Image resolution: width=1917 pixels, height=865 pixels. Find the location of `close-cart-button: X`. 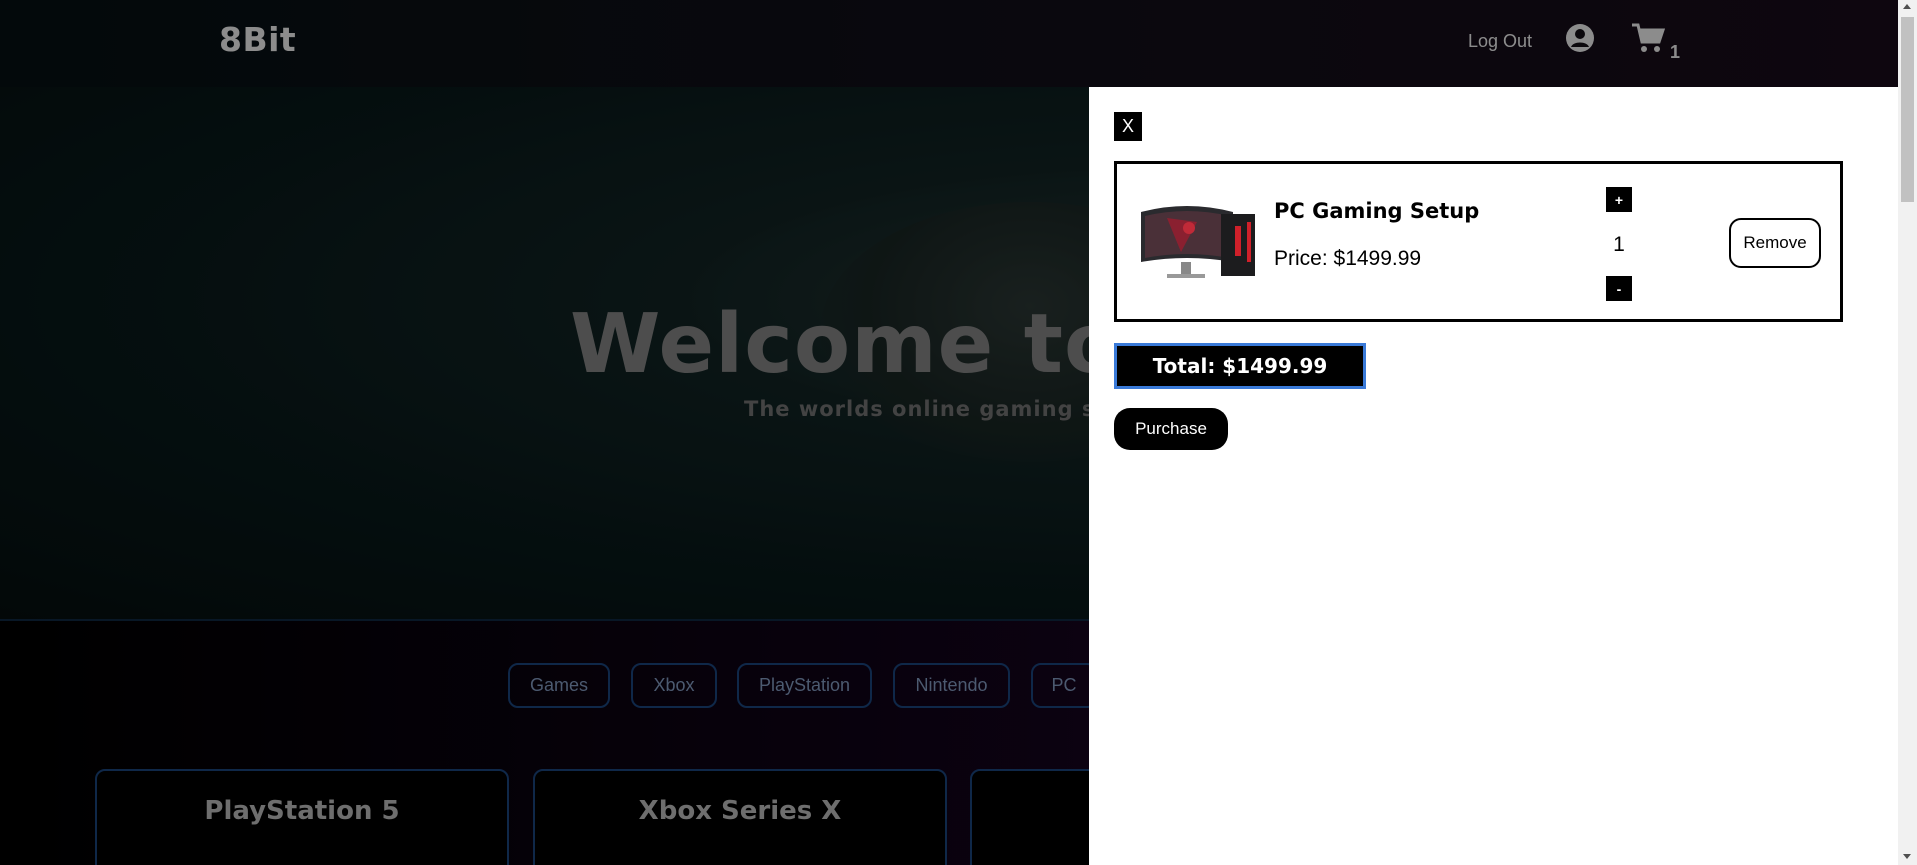

close-cart-button: X is located at coordinates (1128, 126).